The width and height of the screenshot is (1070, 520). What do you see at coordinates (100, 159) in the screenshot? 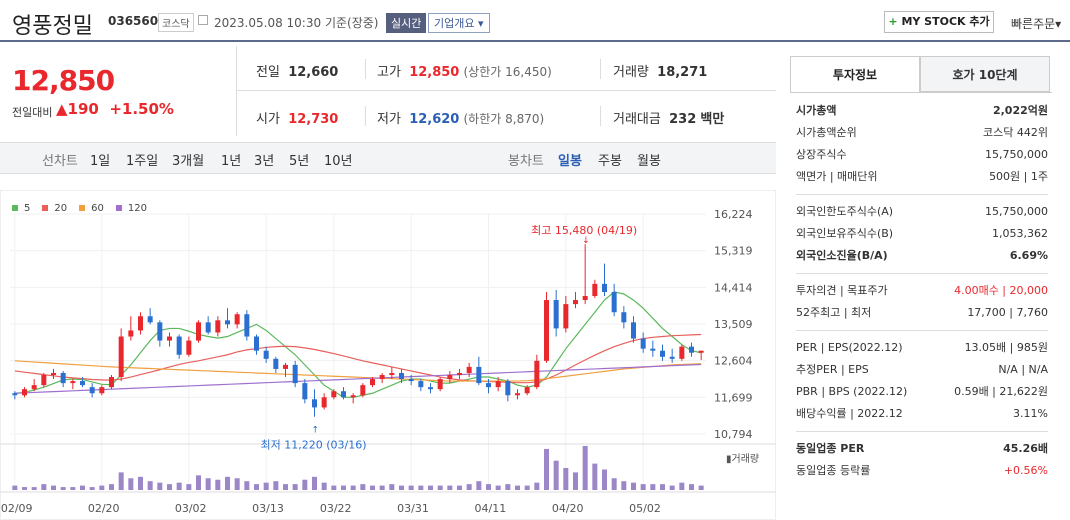
I see `tab-1d: 1일` at bounding box center [100, 159].